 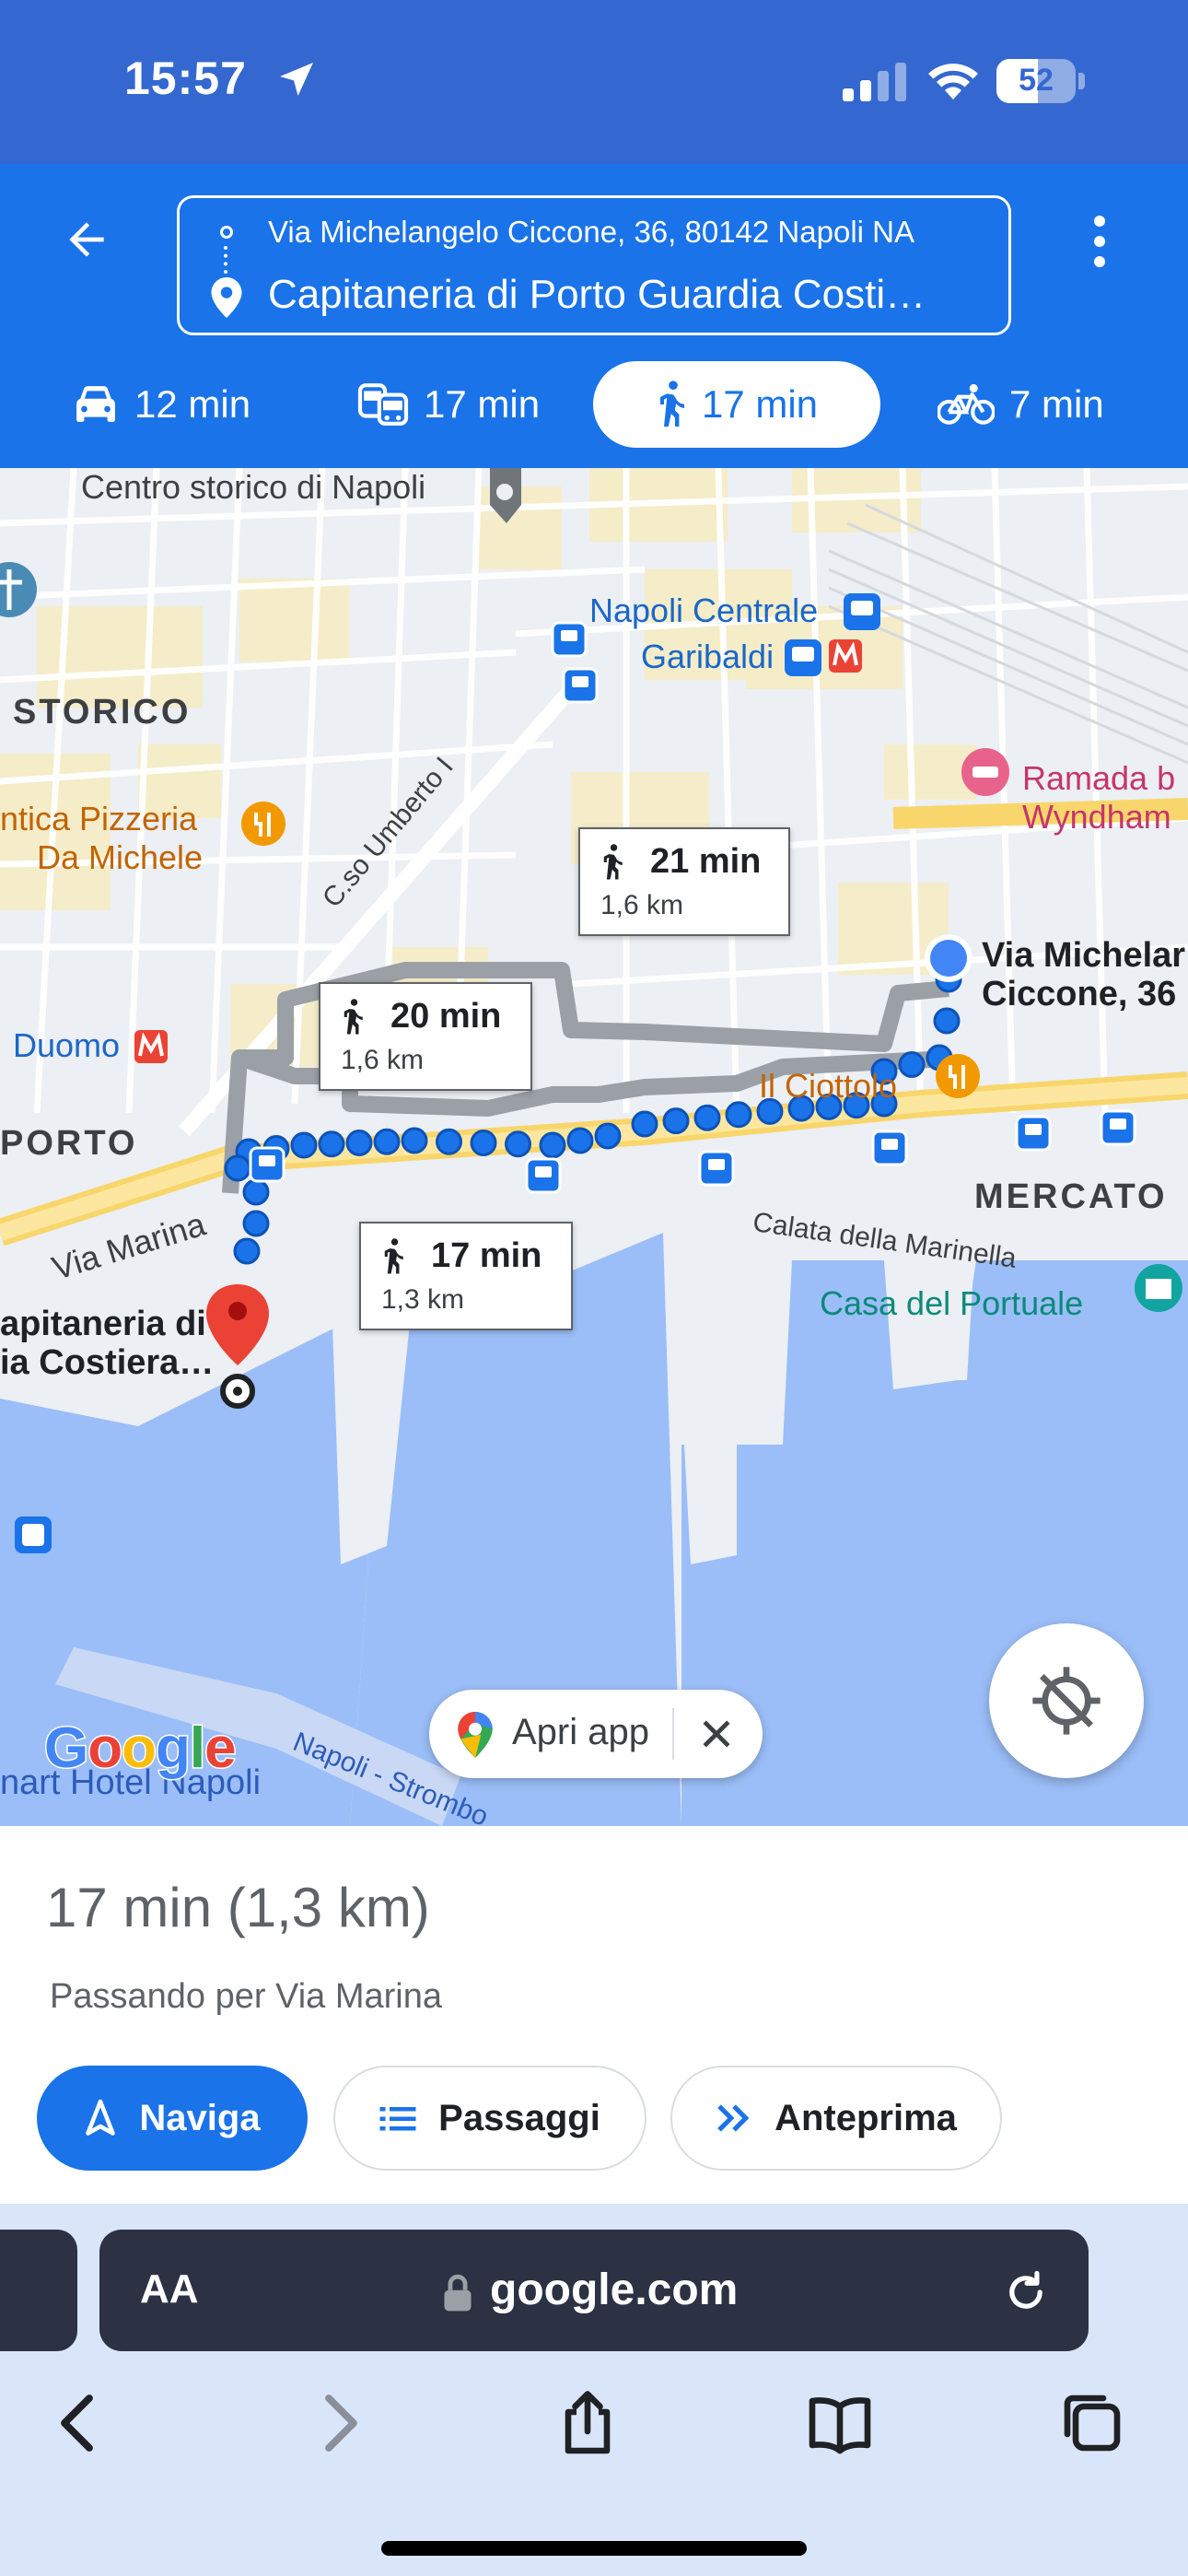 What do you see at coordinates (704, 610) in the screenshot?
I see `map-label-napoli-centrale: Napoli Centrale` at bounding box center [704, 610].